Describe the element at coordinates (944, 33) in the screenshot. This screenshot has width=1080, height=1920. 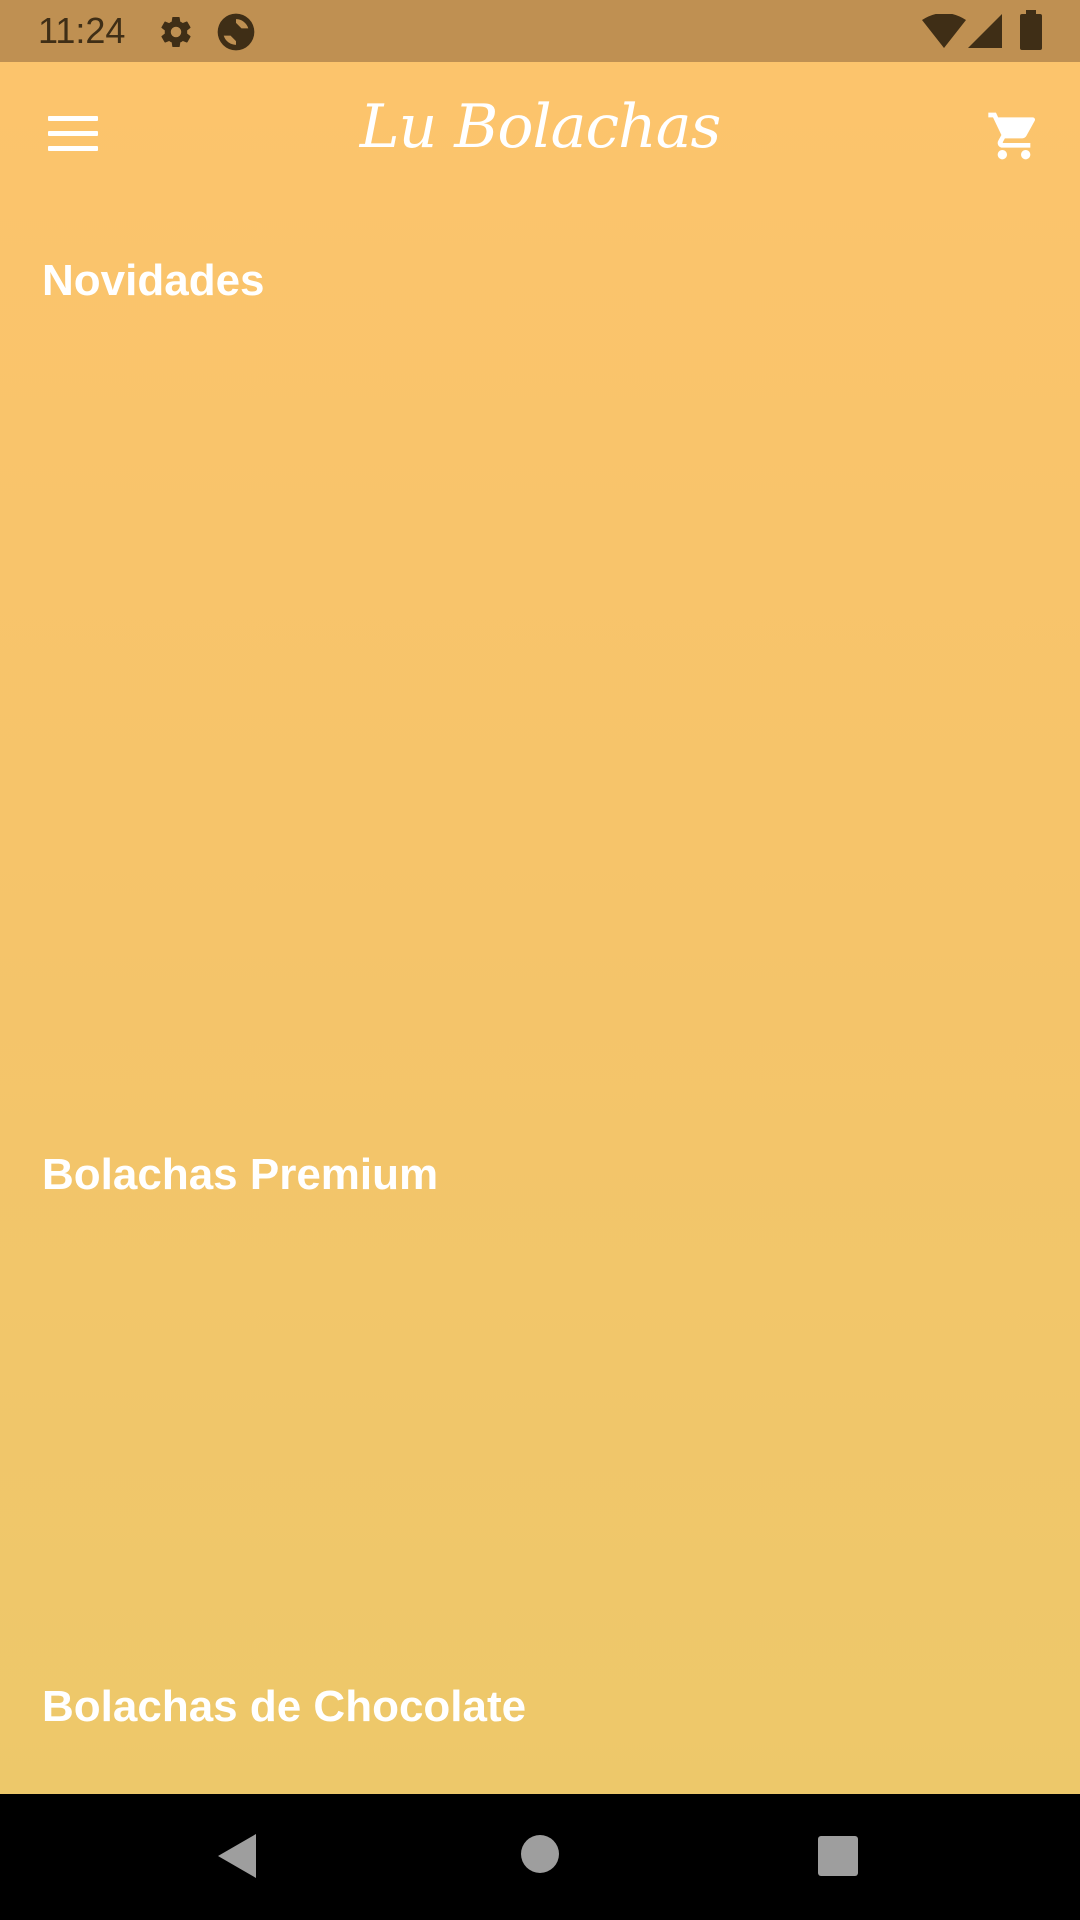
I see `wifi-icon` at that location.